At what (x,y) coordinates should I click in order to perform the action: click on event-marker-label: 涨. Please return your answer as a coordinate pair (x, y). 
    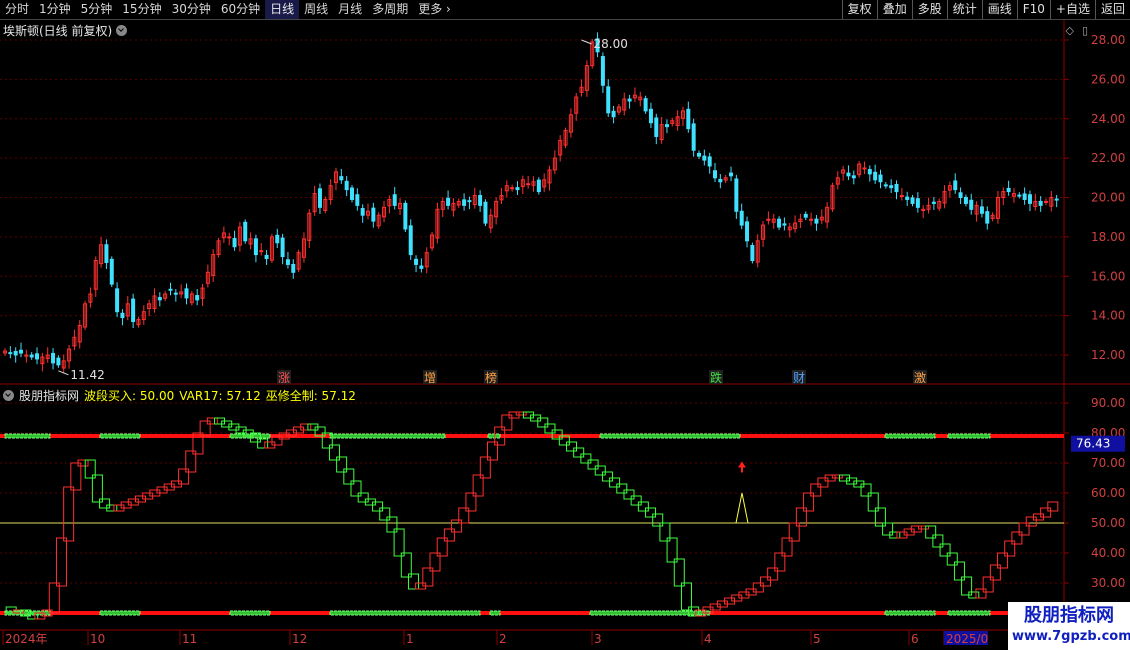
    Looking at the image, I should click on (284, 377).